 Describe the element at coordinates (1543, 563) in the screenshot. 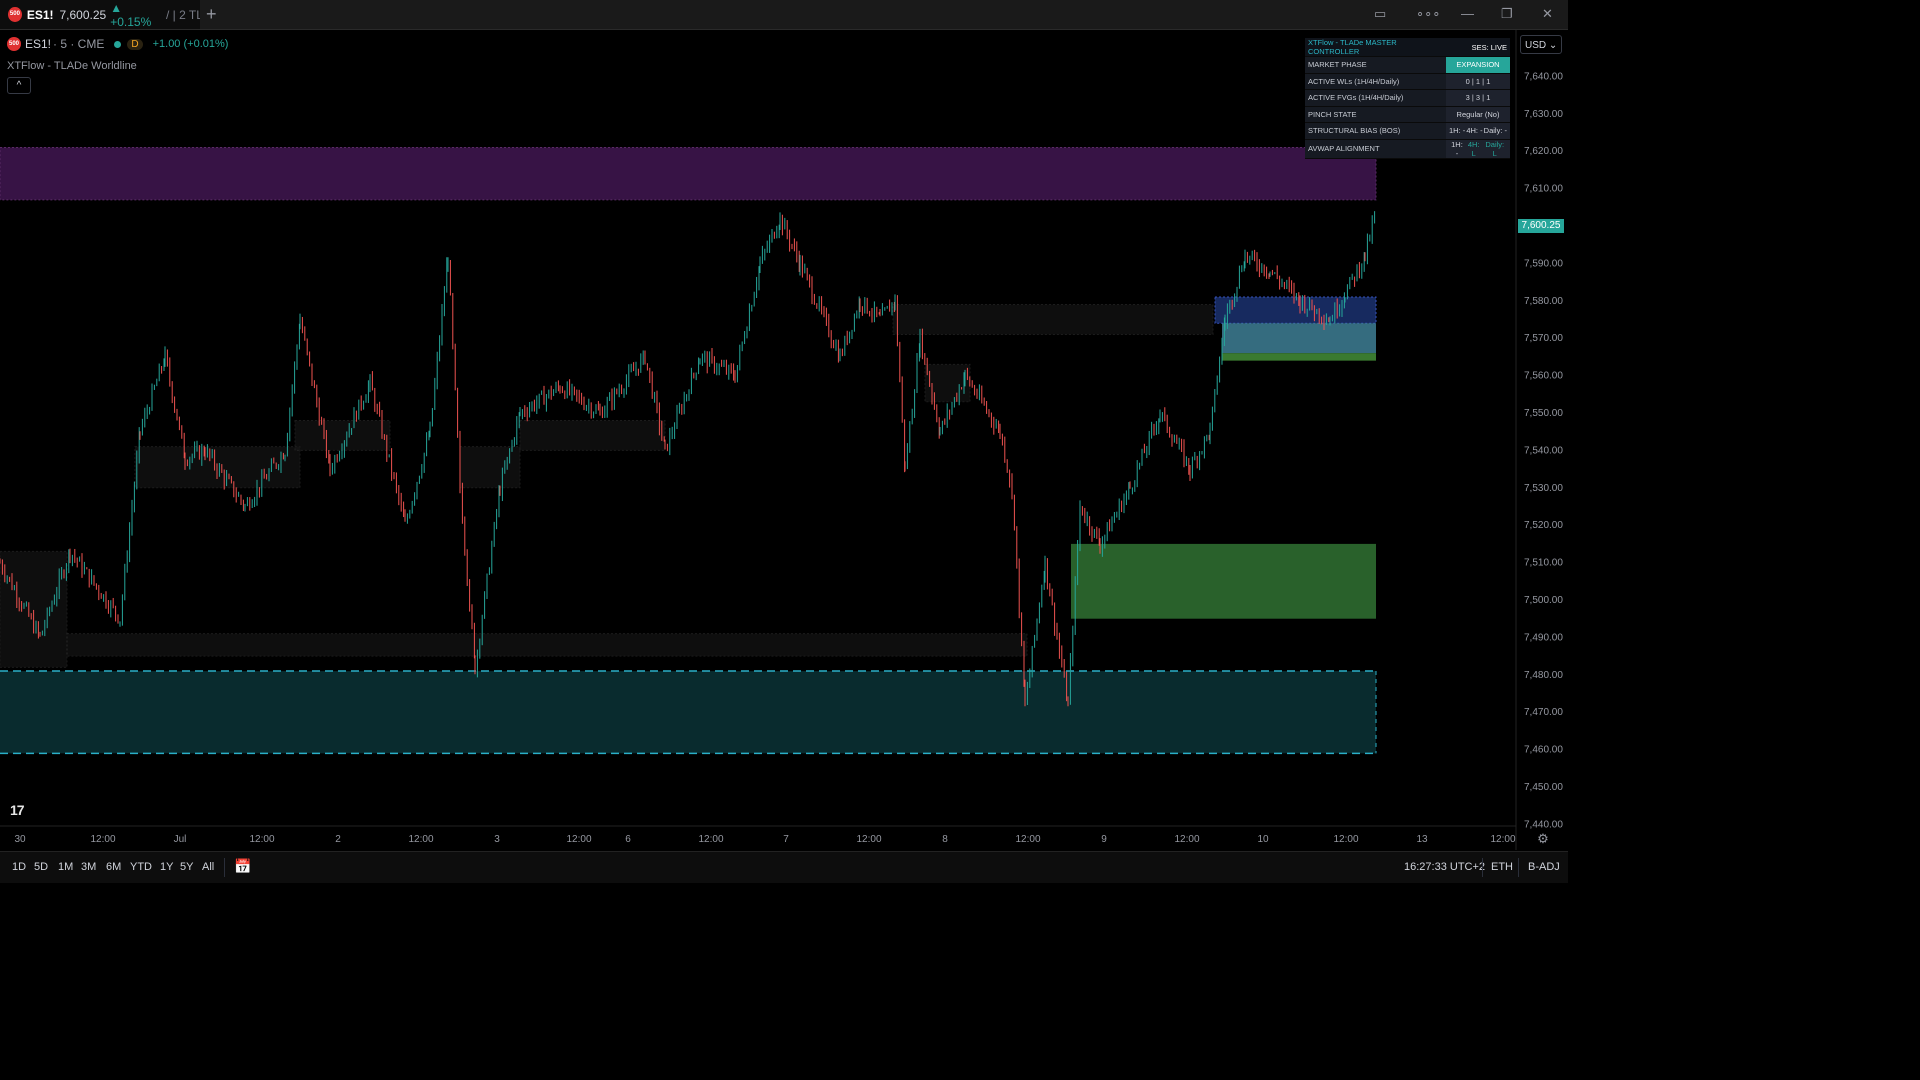

I see `price-tick-label: 7,510.00` at that location.